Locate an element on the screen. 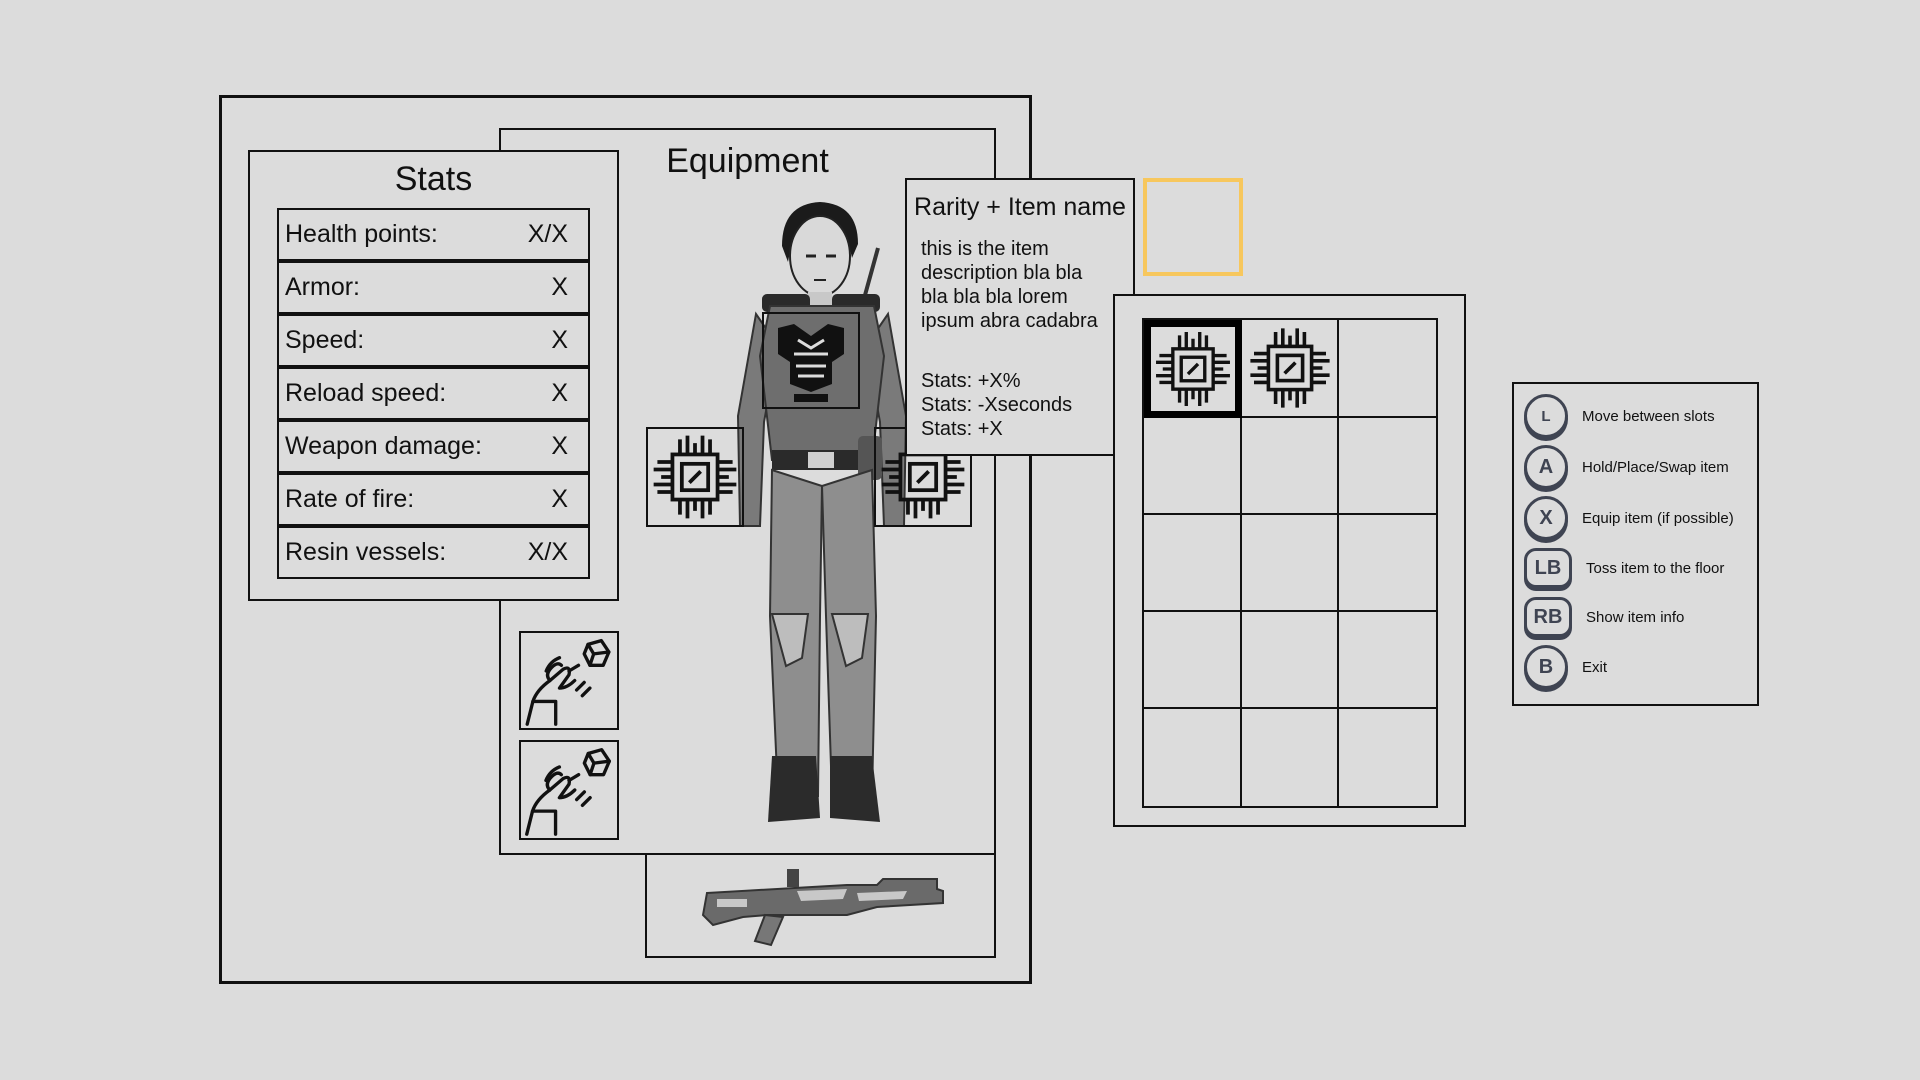  item-tooltip-title: Rarity + Item name is located at coordinates (1020, 207).